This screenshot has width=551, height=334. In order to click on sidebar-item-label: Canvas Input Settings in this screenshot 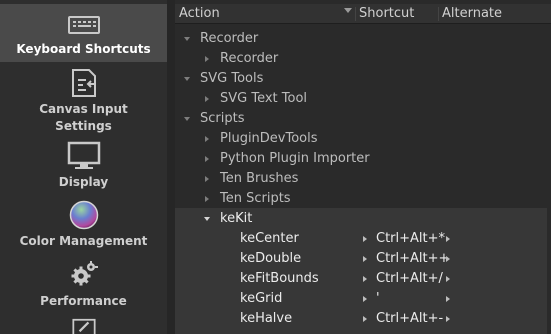, I will do `click(83, 117)`.